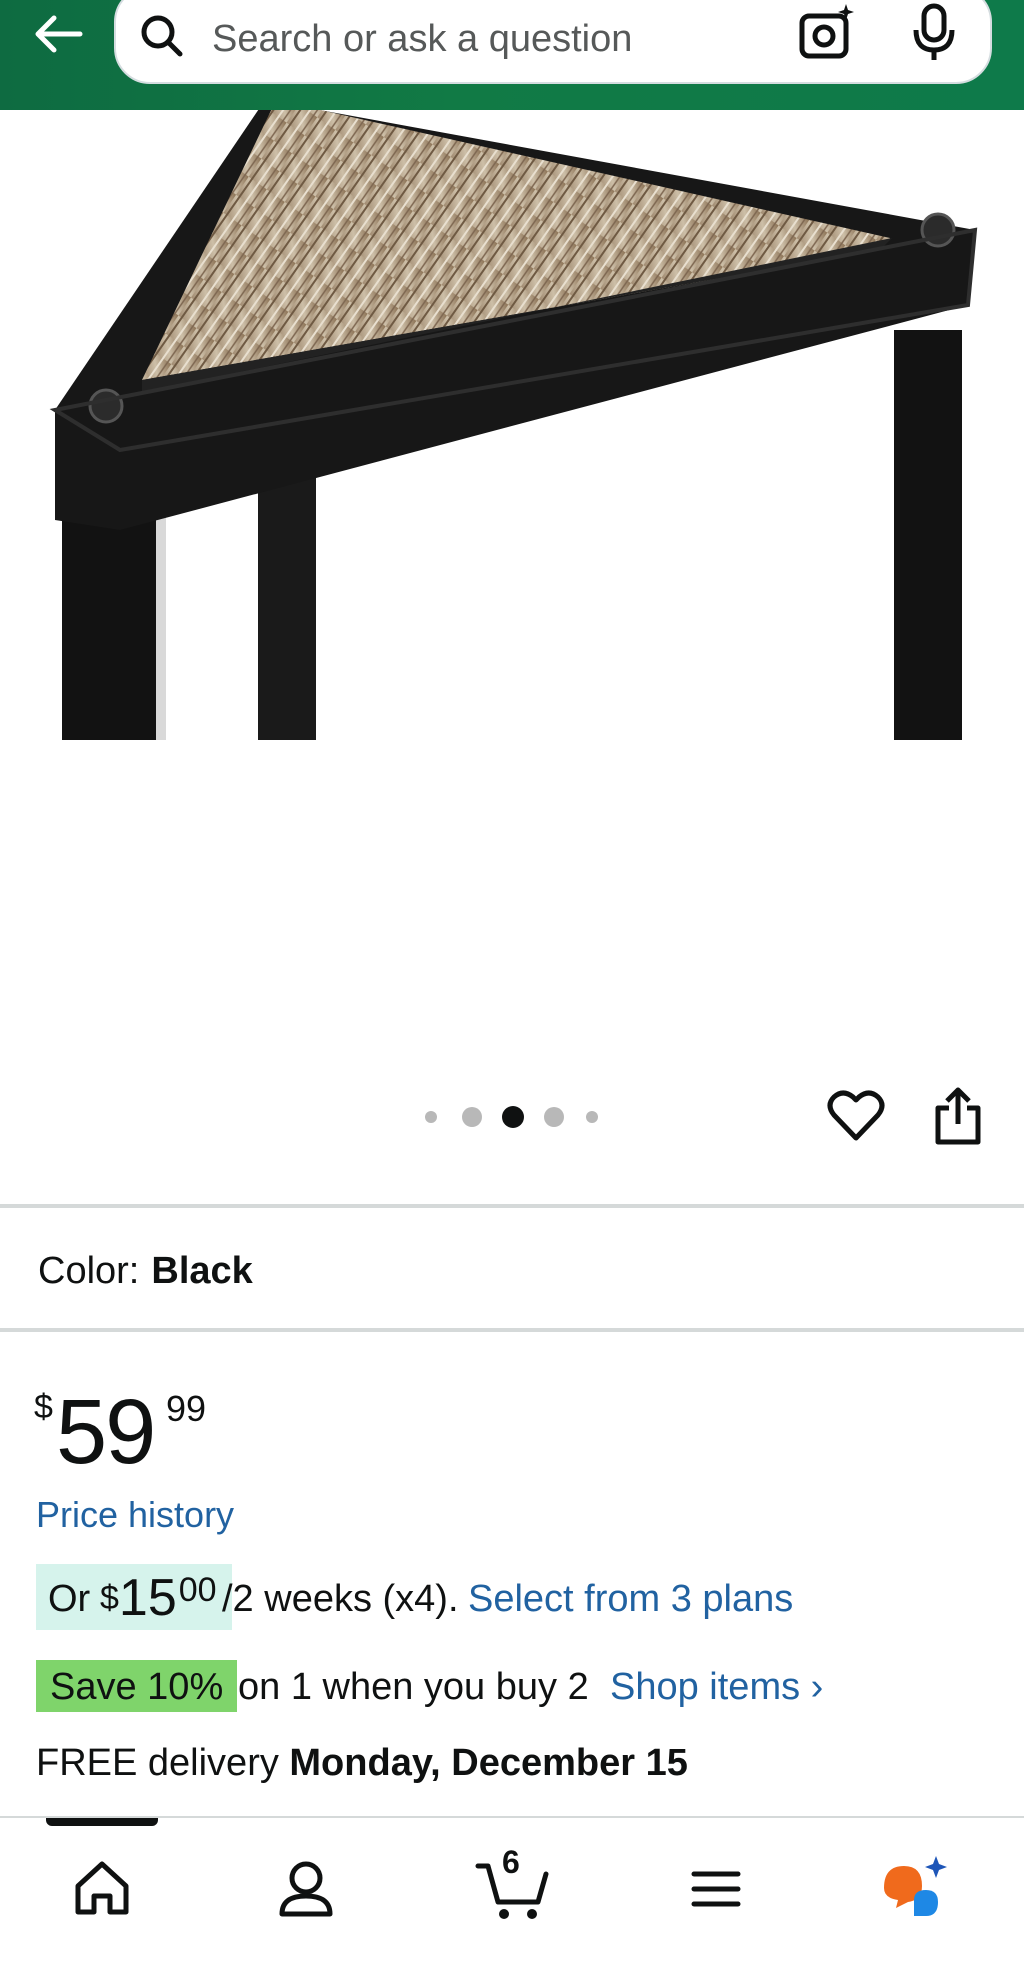  Describe the element at coordinates (109, 1598) in the screenshot. I see `plan-currency: $` at that location.